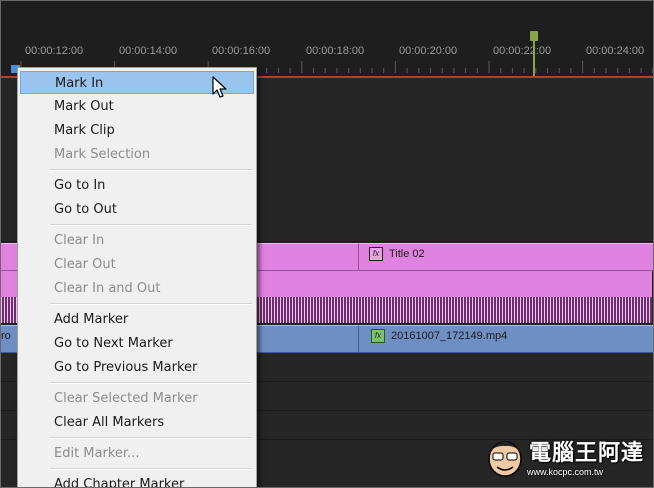  What do you see at coordinates (119, 482) in the screenshot?
I see `menu-item-label: Add Chapter Marker` at bounding box center [119, 482].